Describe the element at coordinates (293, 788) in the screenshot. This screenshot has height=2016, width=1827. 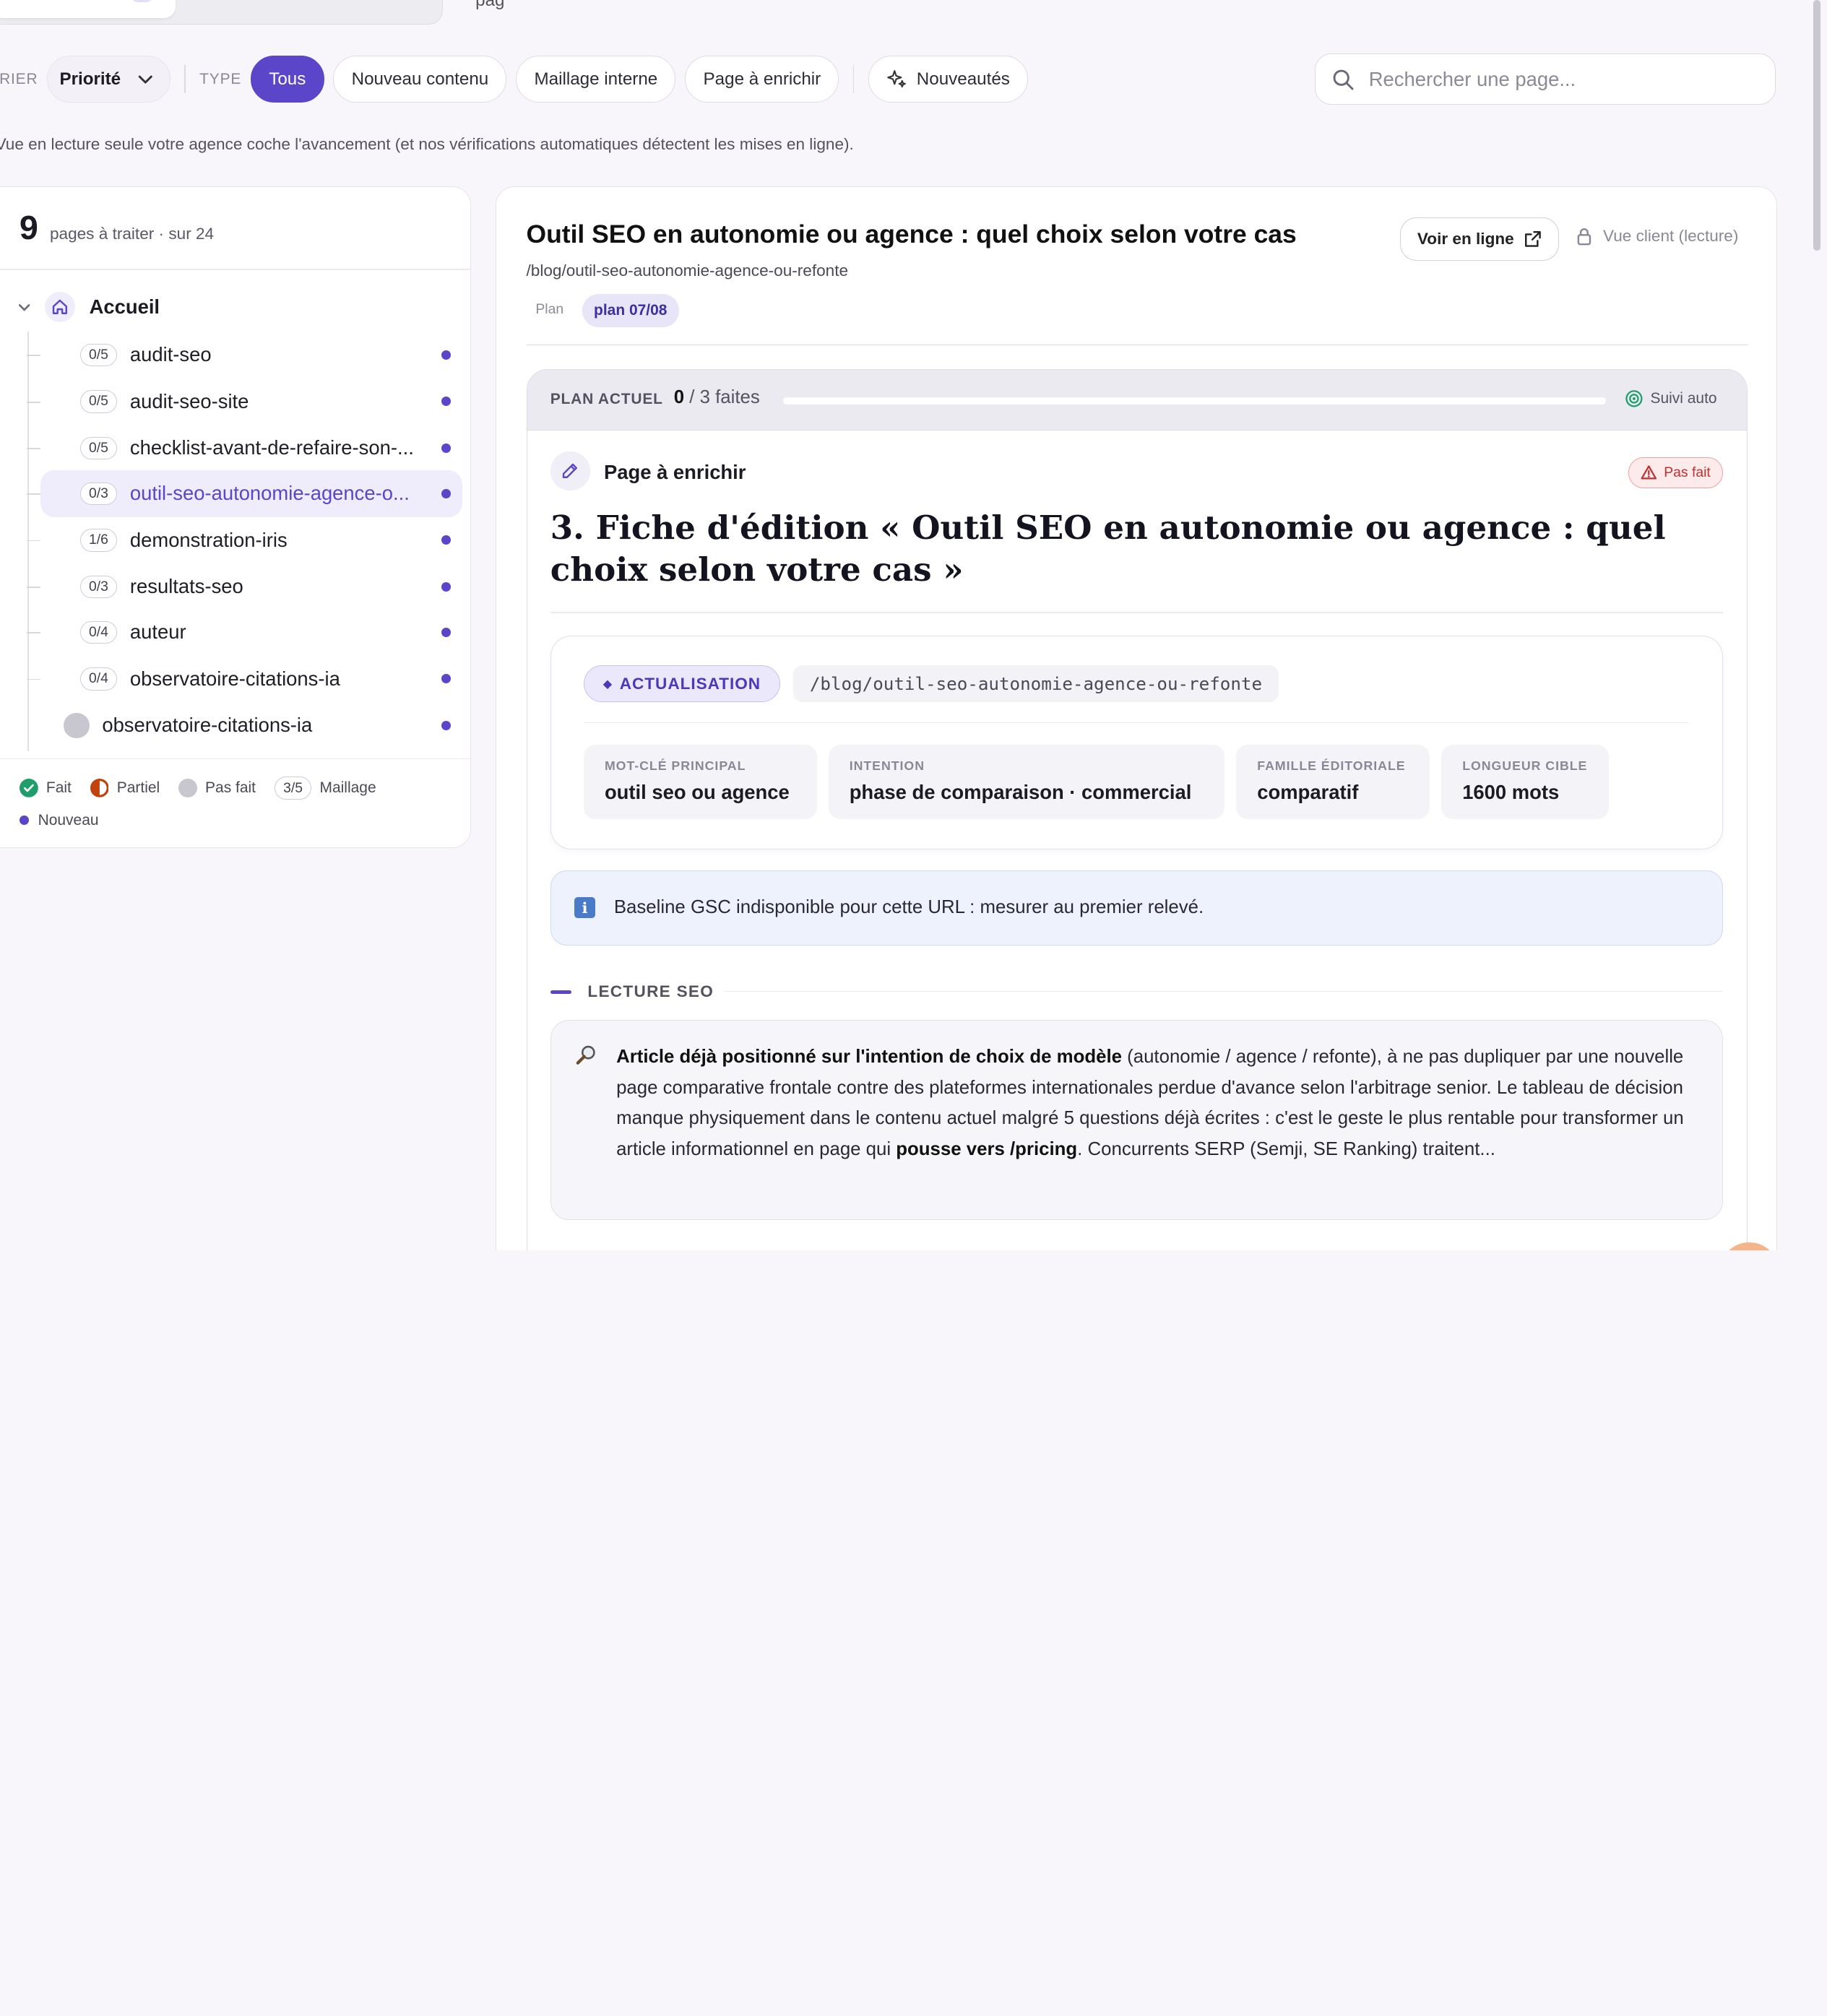
I see `legend-linking-badge: 3/5` at that location.